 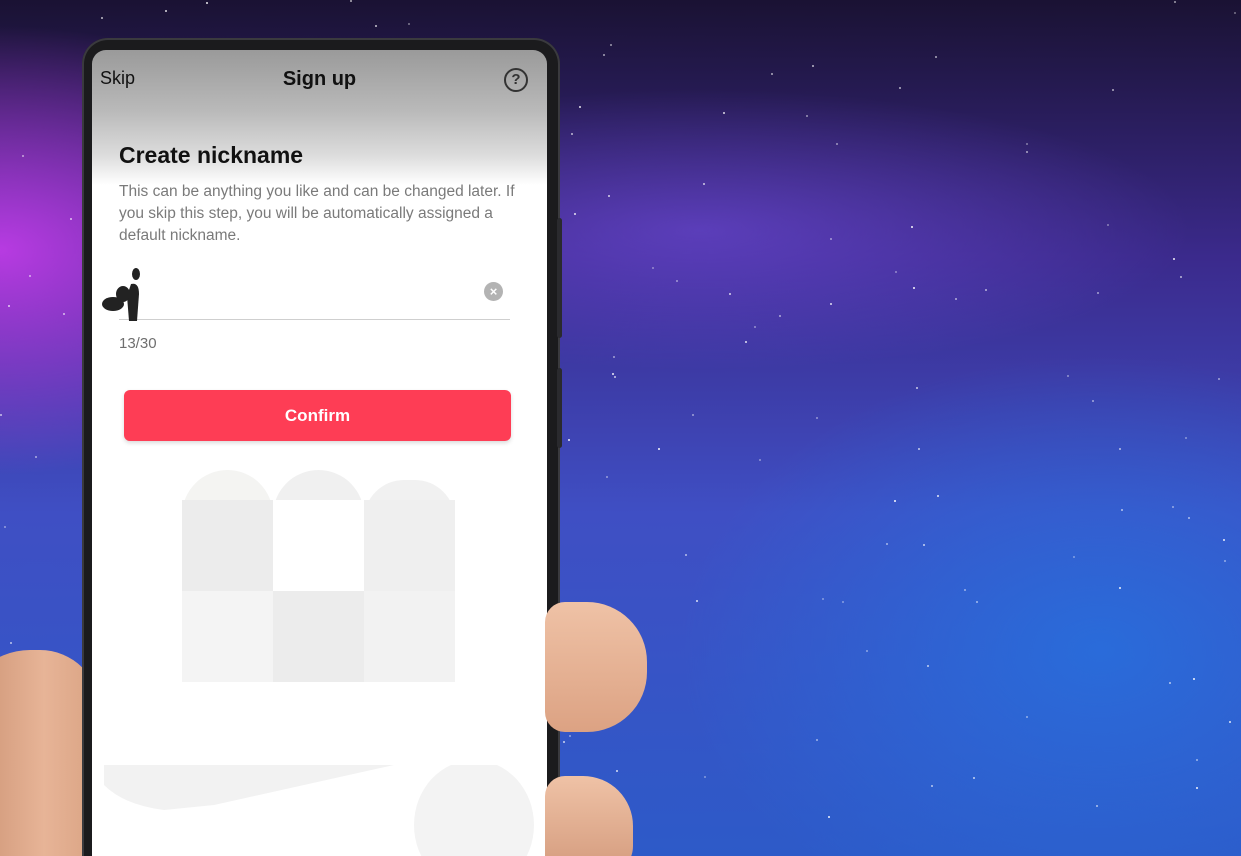 I want to click on character-counter: 13/30, so click(x=138, y=343).